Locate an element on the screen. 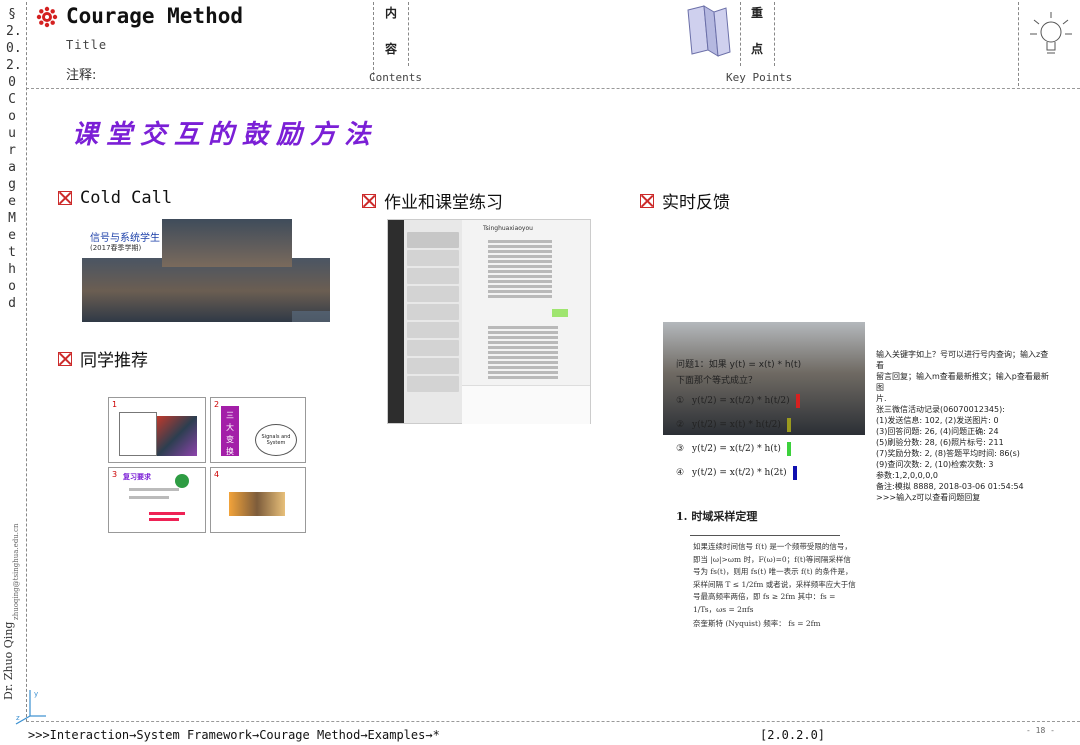 This screenshot has height=745, width=1080. thumbnail-number: 4 is located at coordinates (217, 474).